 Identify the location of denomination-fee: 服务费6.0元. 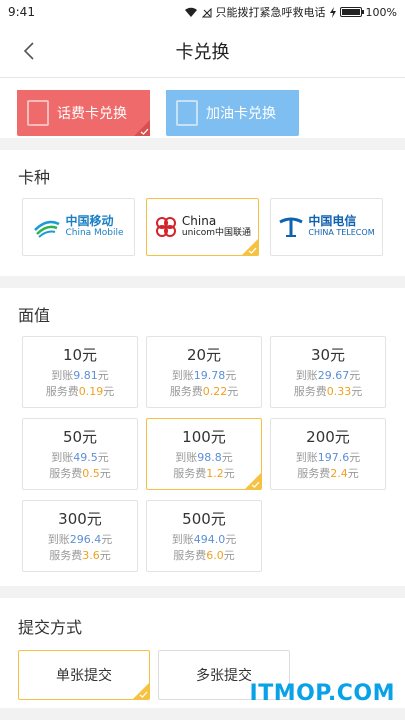
(204, 556).